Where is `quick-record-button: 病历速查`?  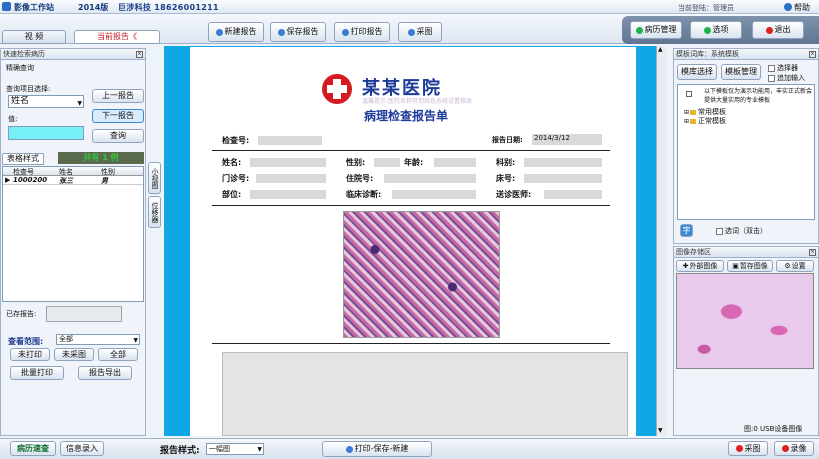
quick-record-button: 病历速查 is located at coordinates (33, 448).